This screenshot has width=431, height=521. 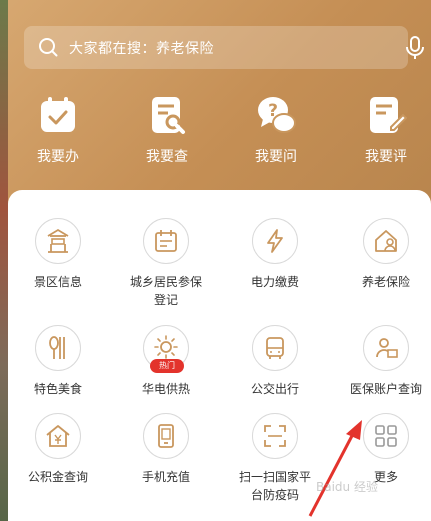 I want to click on red-arrow-annotation, so click(x=335, y=468).